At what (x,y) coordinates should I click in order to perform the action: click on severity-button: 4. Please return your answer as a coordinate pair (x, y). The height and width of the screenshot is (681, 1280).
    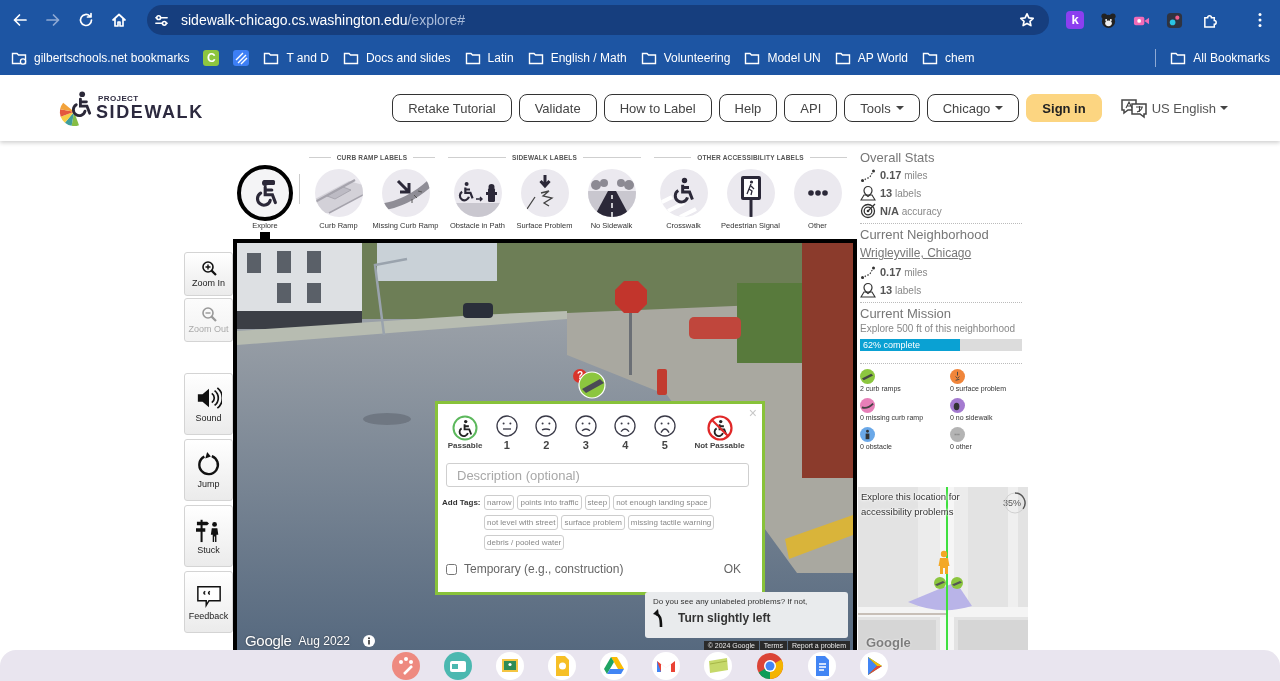
    Looking at the image, I should click on (625, 433).